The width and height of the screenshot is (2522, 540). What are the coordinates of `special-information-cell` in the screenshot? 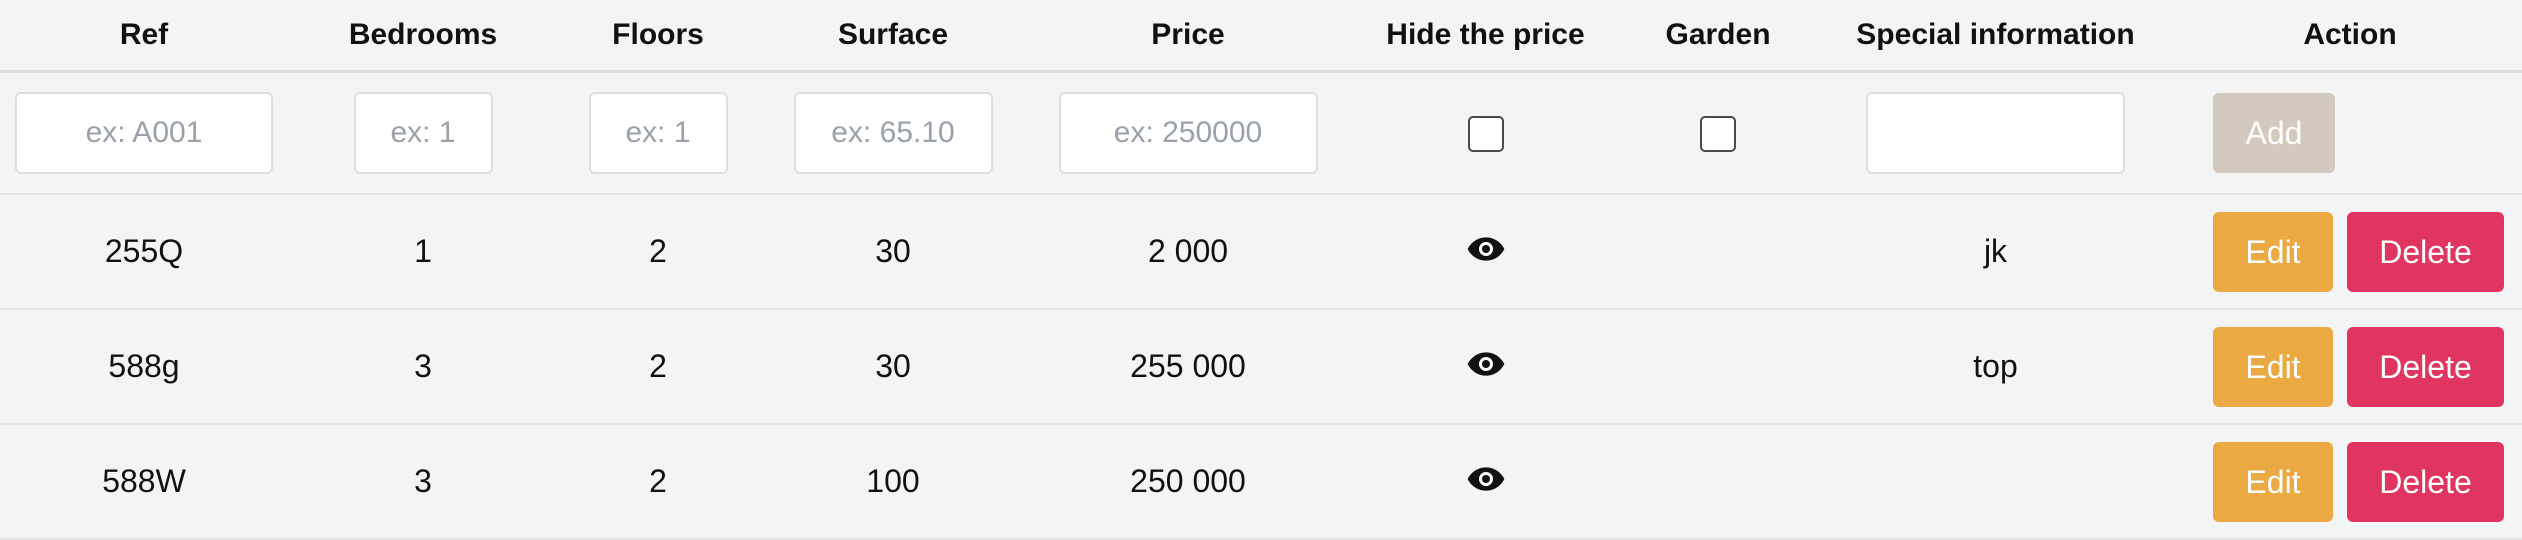 It's located at (1995, 133).